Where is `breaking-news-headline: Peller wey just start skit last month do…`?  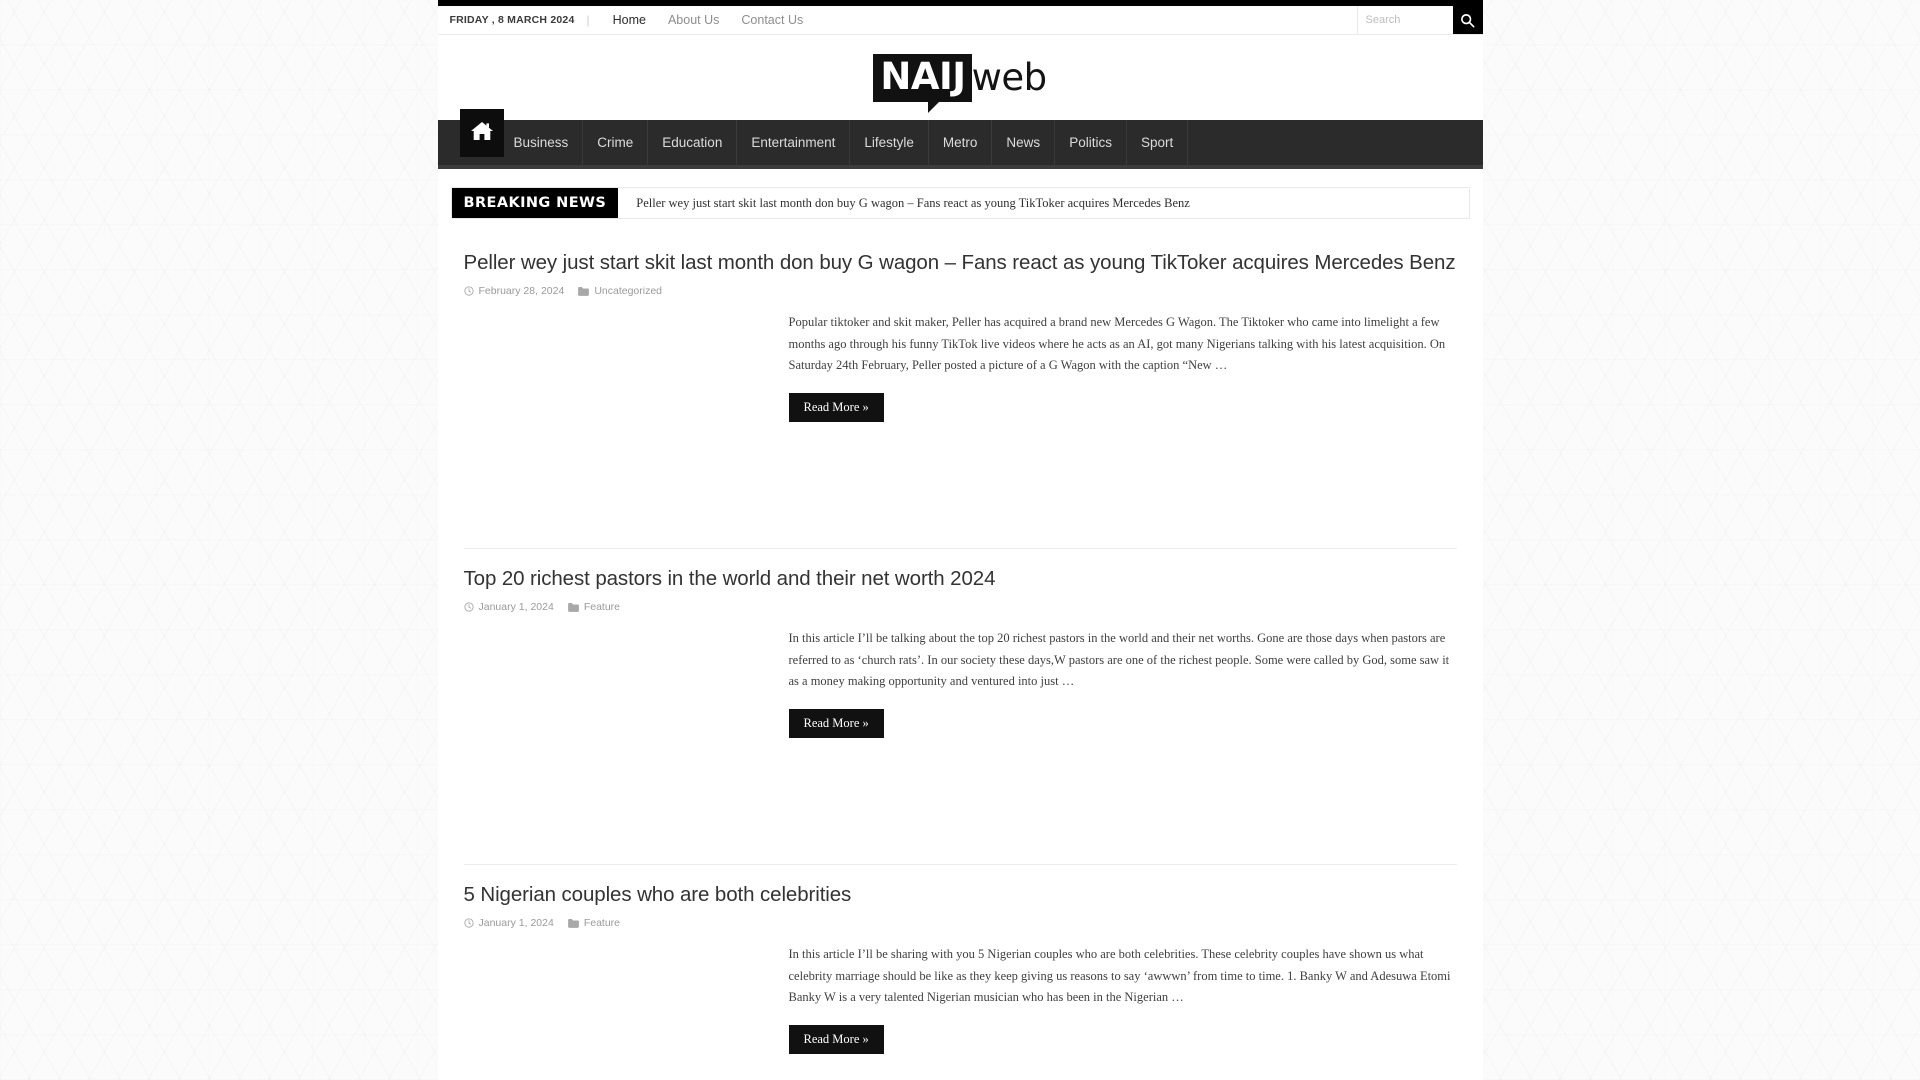
breaking-news-headline: Peller wey just start skit last month do… is located at coordinates (904, 203).